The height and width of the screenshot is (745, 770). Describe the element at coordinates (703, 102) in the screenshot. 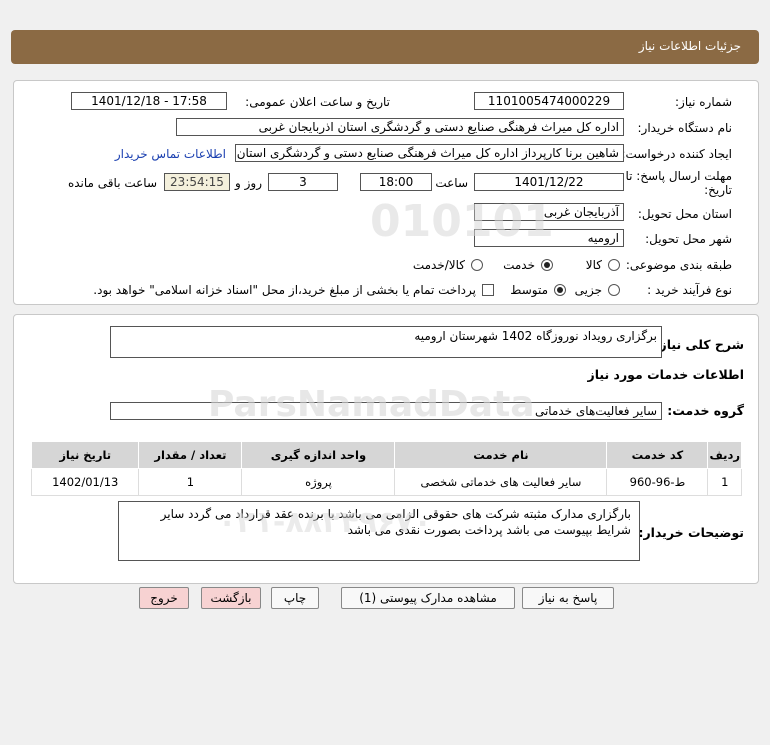

I see `need-number-label: شماره نیاز:` at that location.